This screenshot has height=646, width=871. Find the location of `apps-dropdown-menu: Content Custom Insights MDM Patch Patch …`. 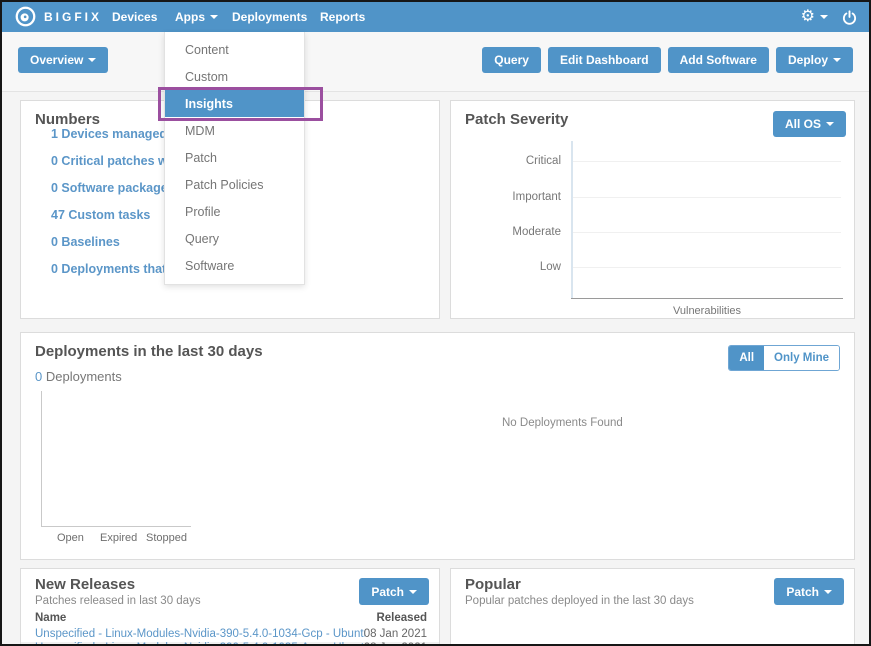

apps-dropdown-menu: Content Custom Insights MDM Patch Patch … is located at coordinates (234, 158).